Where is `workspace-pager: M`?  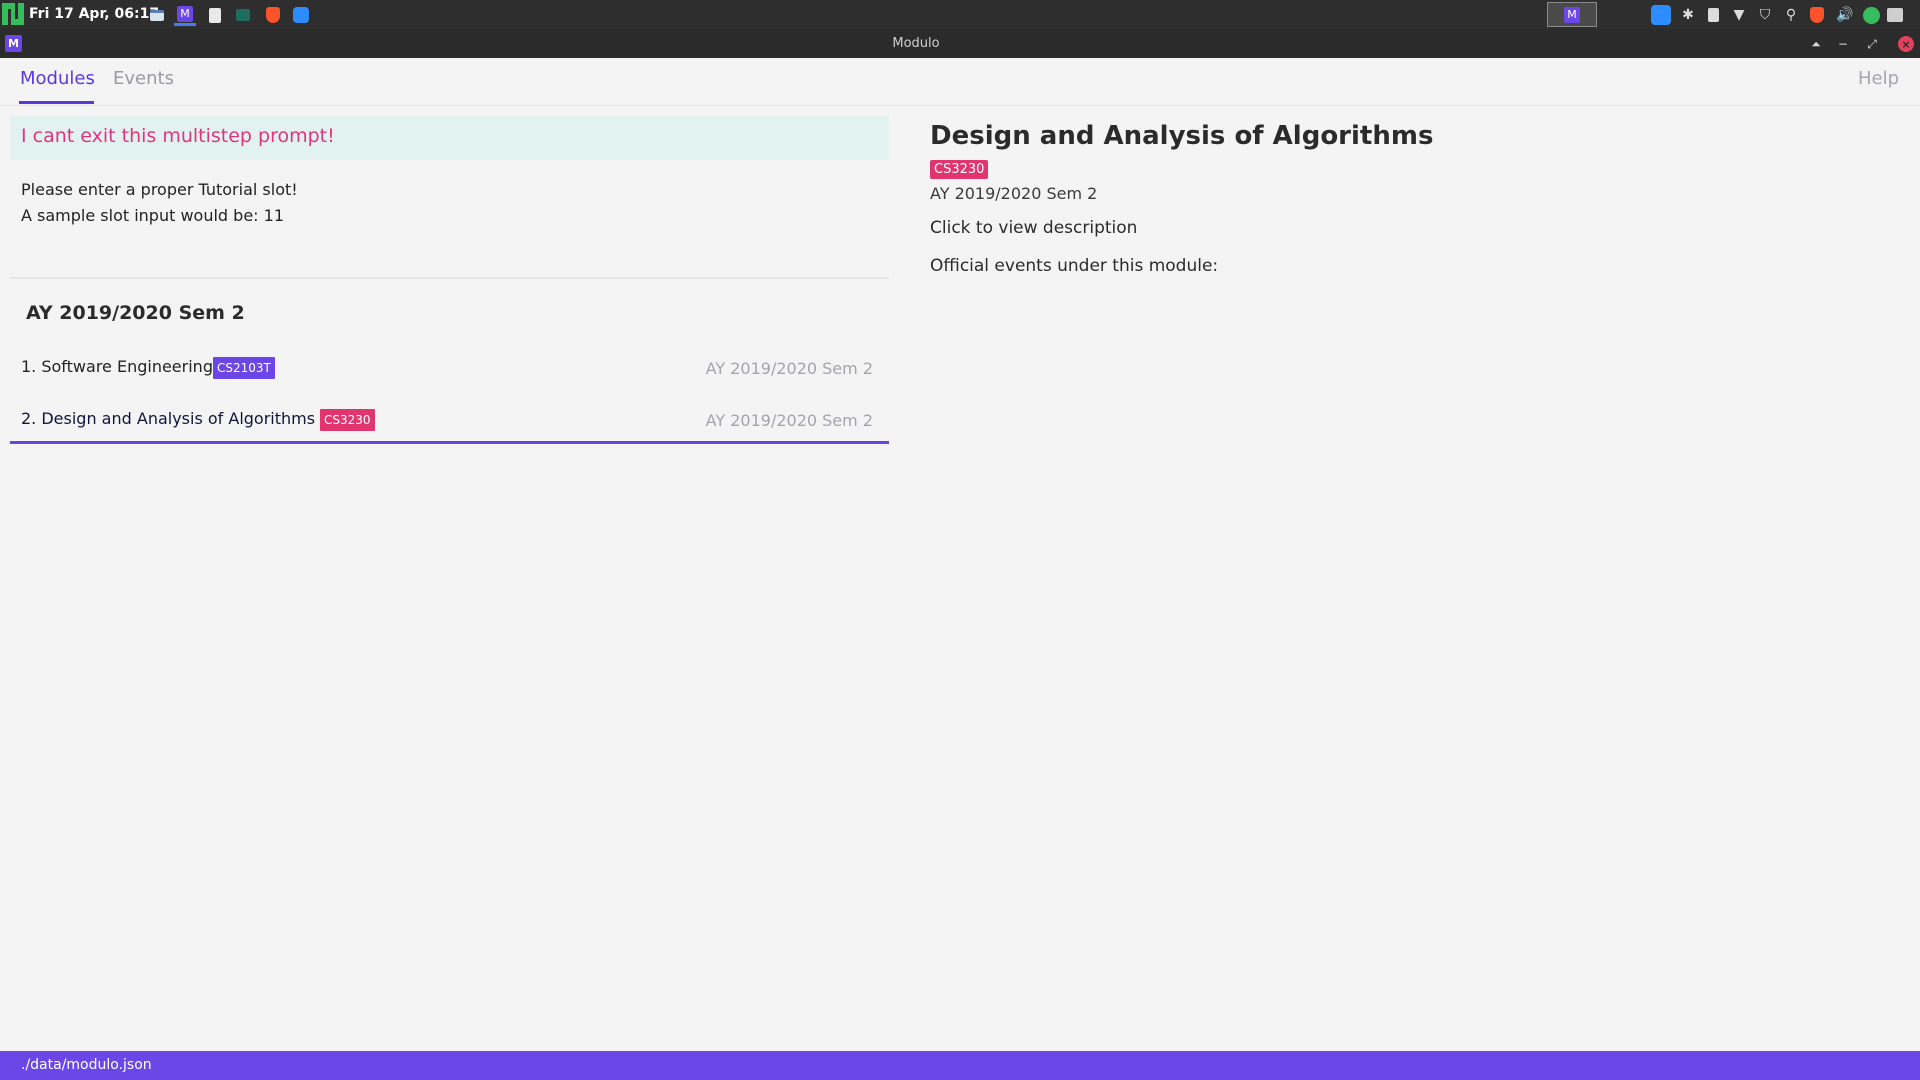 workspace-pager: M is located at coordinates (1572, 14).